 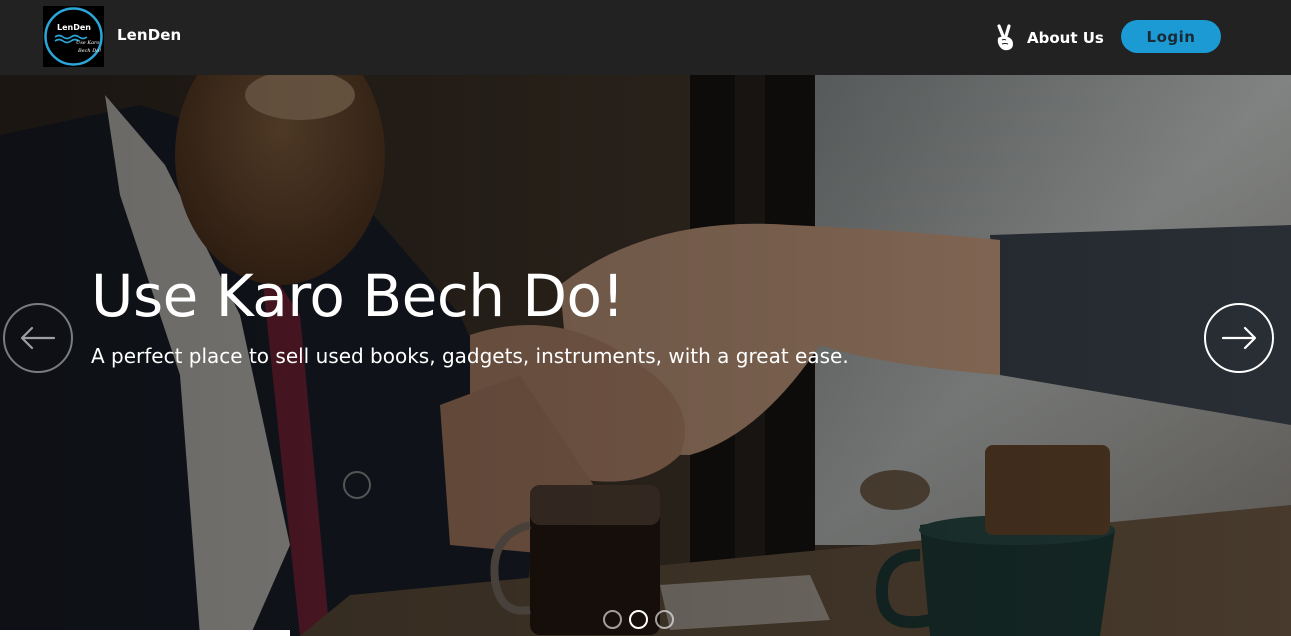 I want to click on hero-title: Use Karo Bech Do!, so click(x=358, y=296).